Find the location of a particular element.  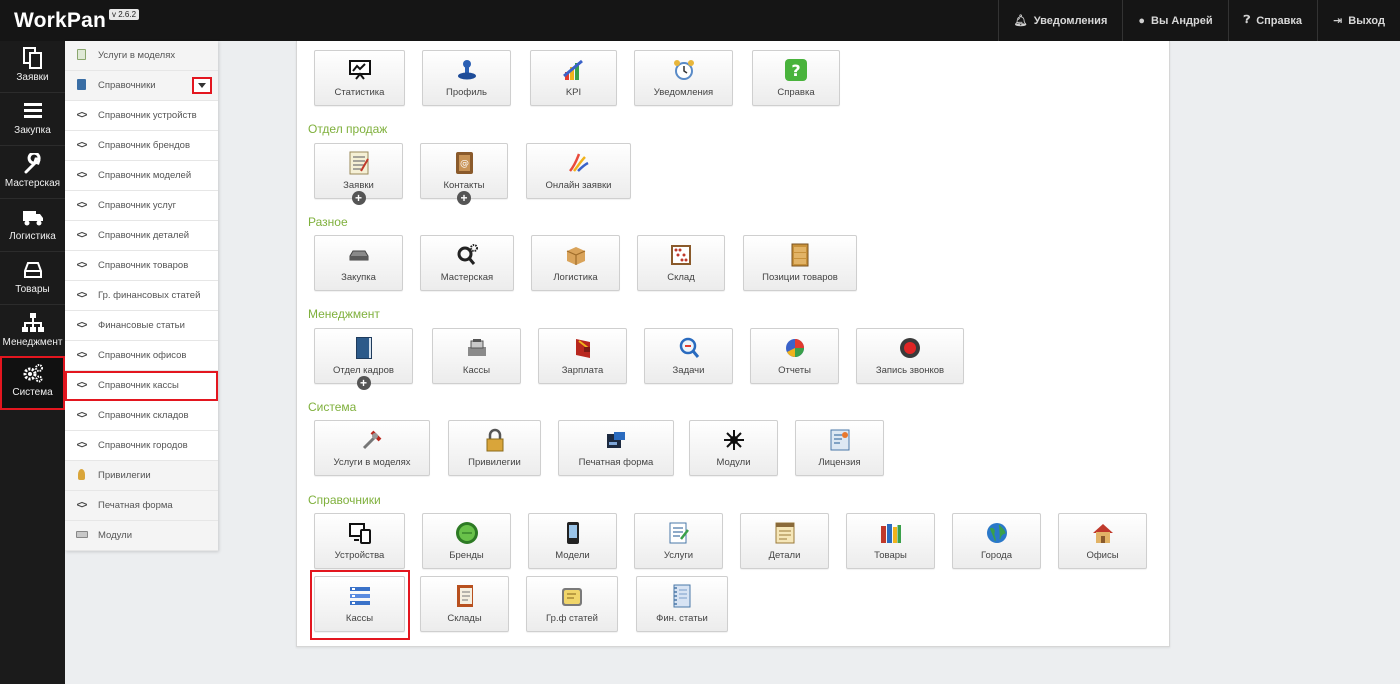

tile-label: Кассы is located at coordinates (476, 370).